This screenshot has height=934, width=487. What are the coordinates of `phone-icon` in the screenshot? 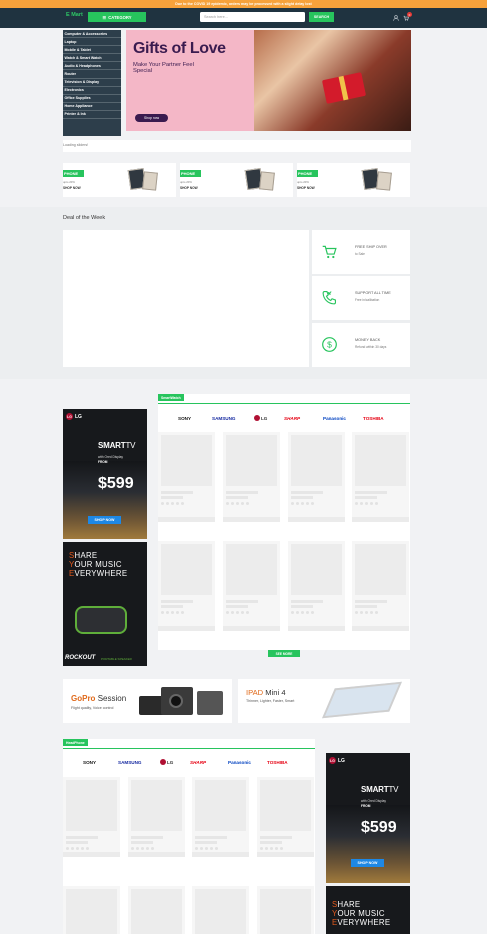 It's located at (329, 297).